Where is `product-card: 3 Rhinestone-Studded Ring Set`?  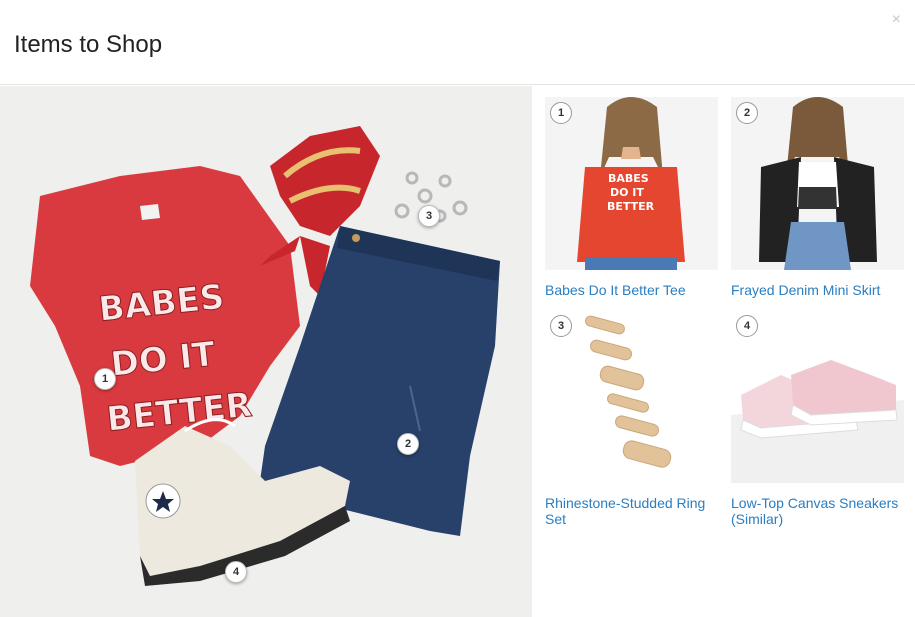 product-card: 3 Rhinestone-Studded Ring Set is located at coordinates (631, 418).